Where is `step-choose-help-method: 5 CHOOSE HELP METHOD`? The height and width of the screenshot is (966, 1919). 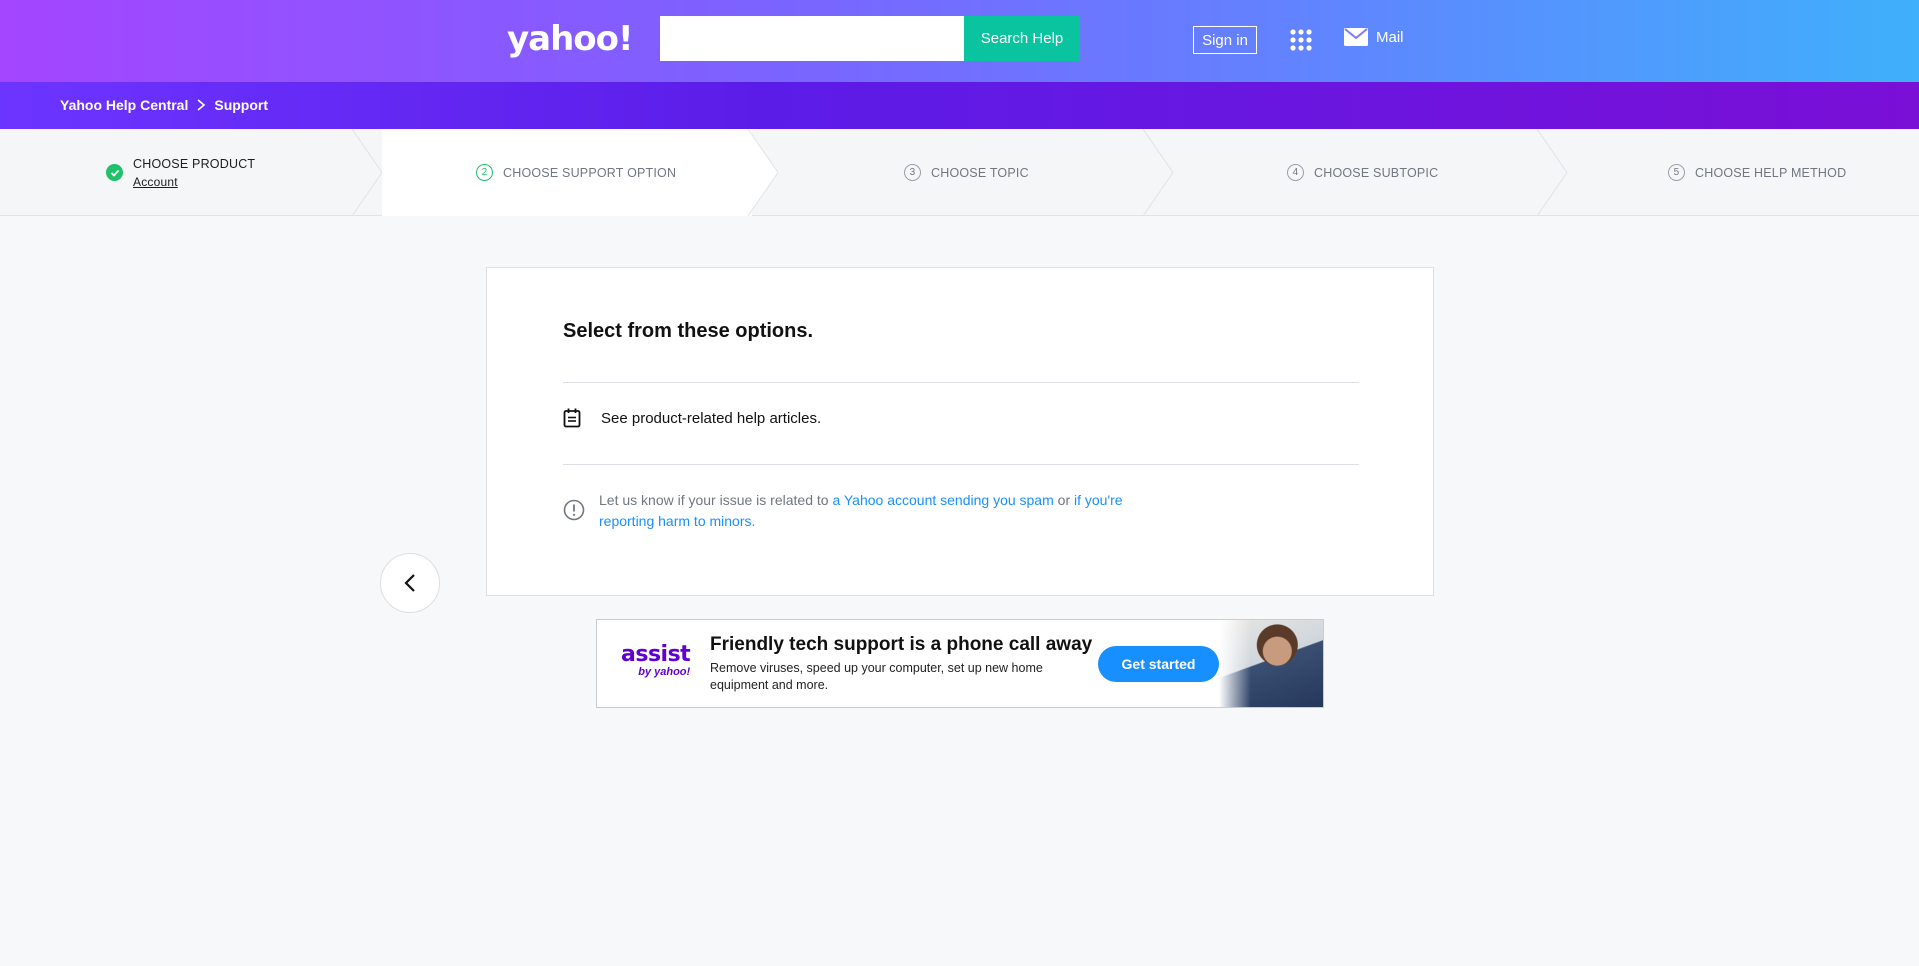 step-choose-help-method: 5 CHOOSE HELP METHOD is located at coordinates (1743, 172).